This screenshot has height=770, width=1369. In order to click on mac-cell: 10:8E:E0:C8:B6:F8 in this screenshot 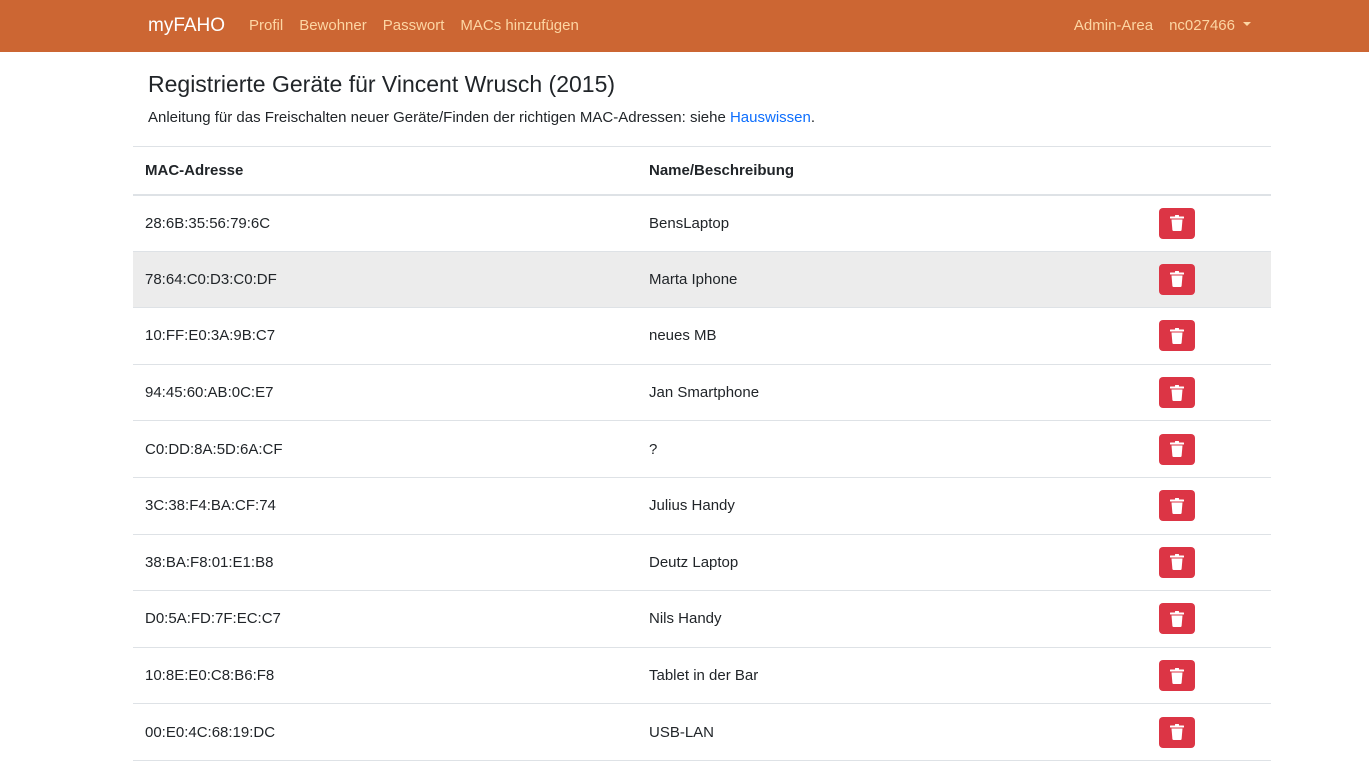, I will do `click(385, 676)`.